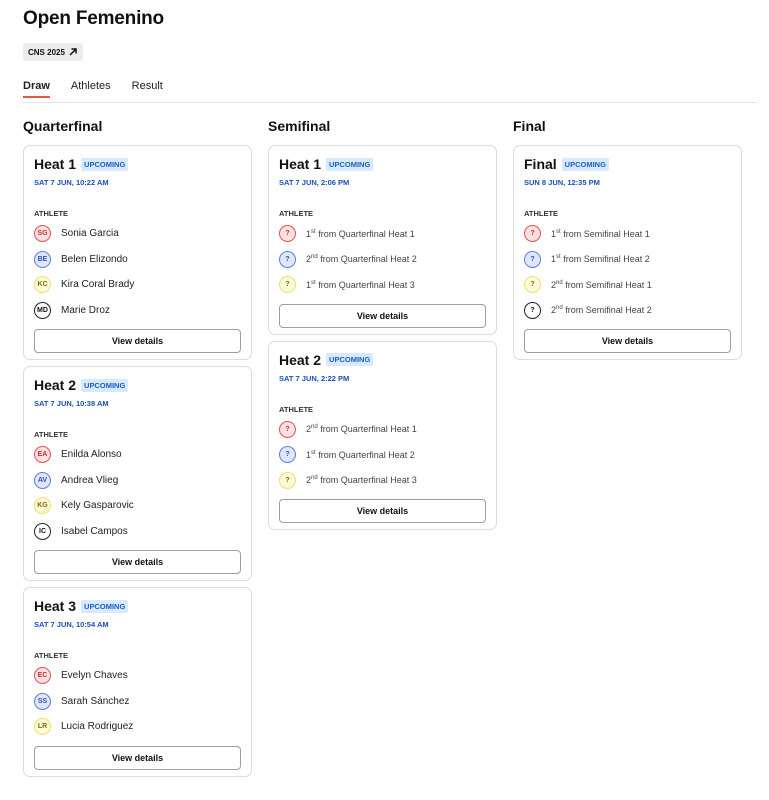  What do you see at coordinates (147, 89) in the screenshot?
I see `tab-result: Result` at bounding box center [147, 89].